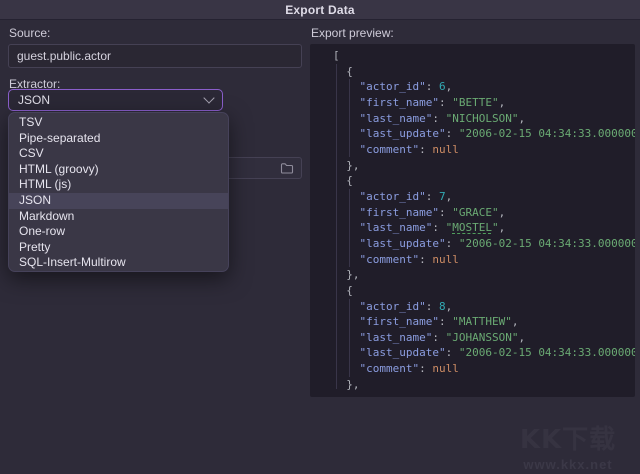  I want to click on code-line: "actor_id": 6,, so click(406, 87).